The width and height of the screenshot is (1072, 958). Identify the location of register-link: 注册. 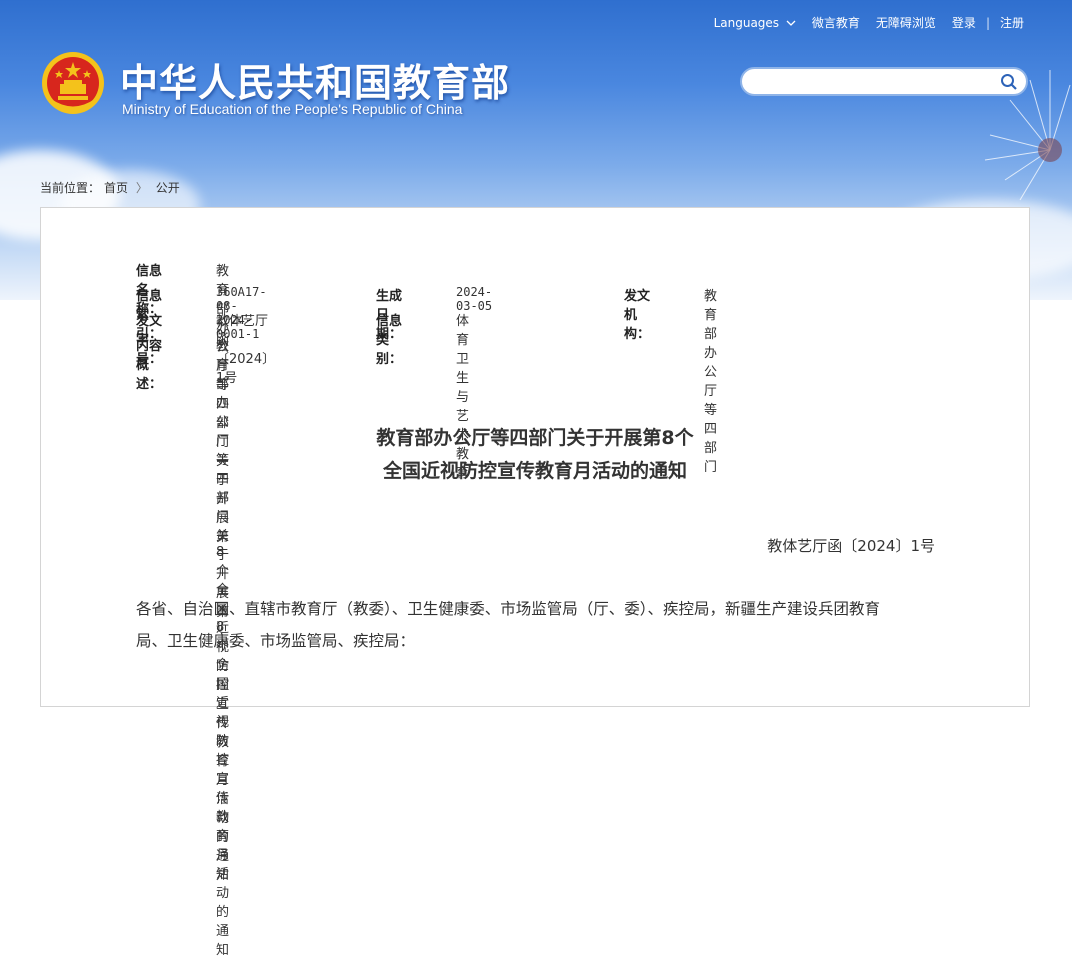
(1012, 22).